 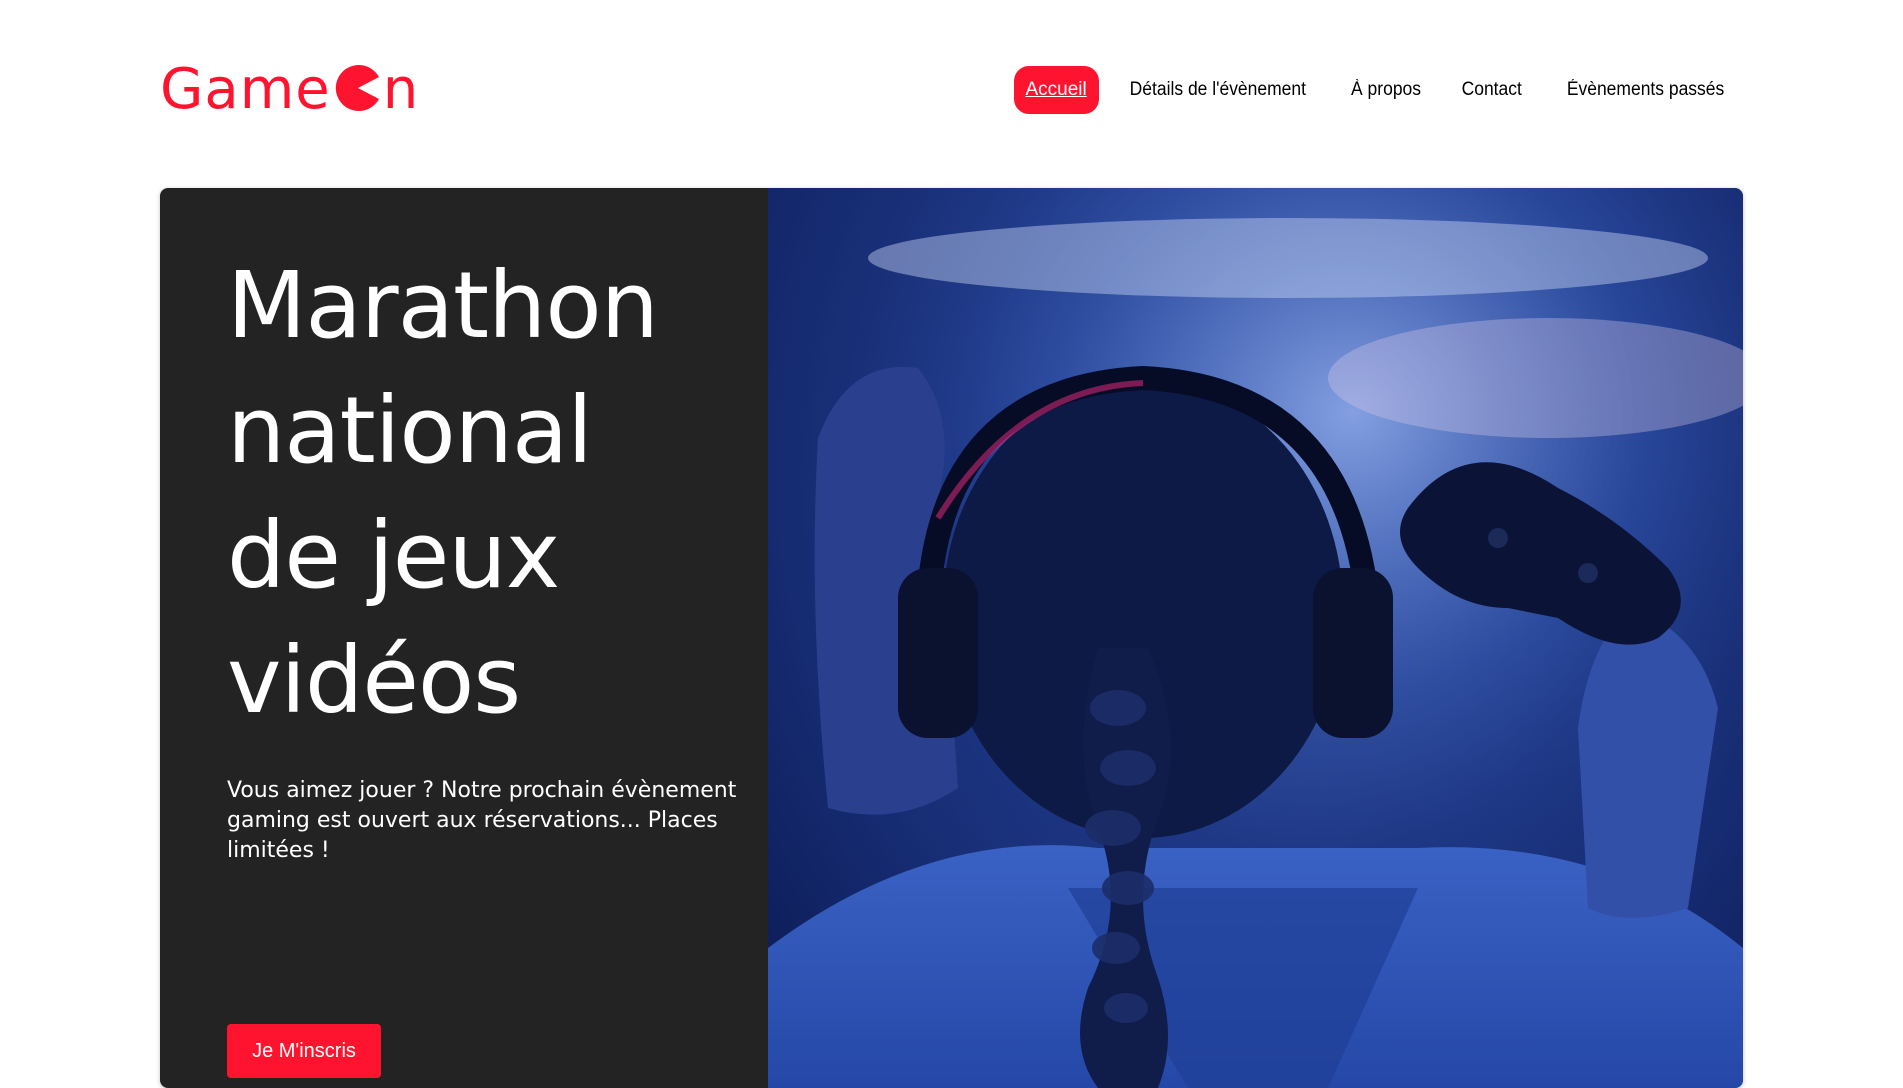 I want to click on nav-item-evenements-passes: Évènements passés, so click(x=1645, y=90).